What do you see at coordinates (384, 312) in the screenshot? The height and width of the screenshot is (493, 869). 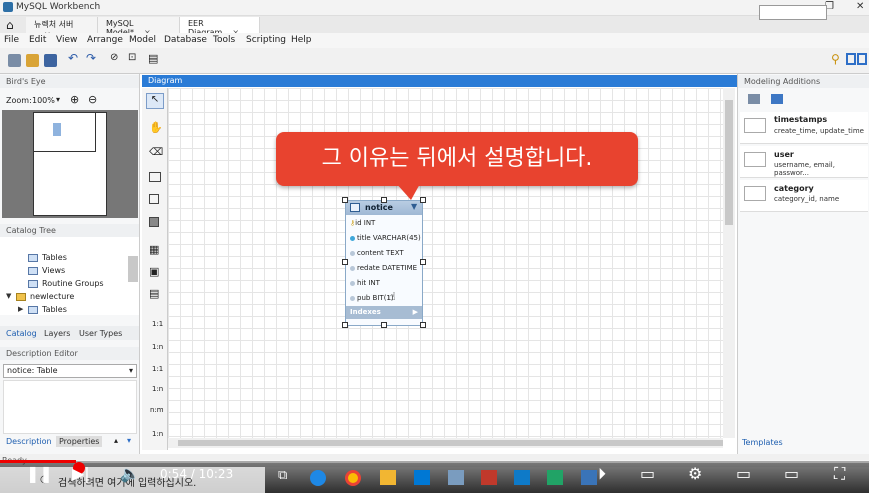 I see `indexes-section: Indexes ▶` at bounding box center [384, 312].